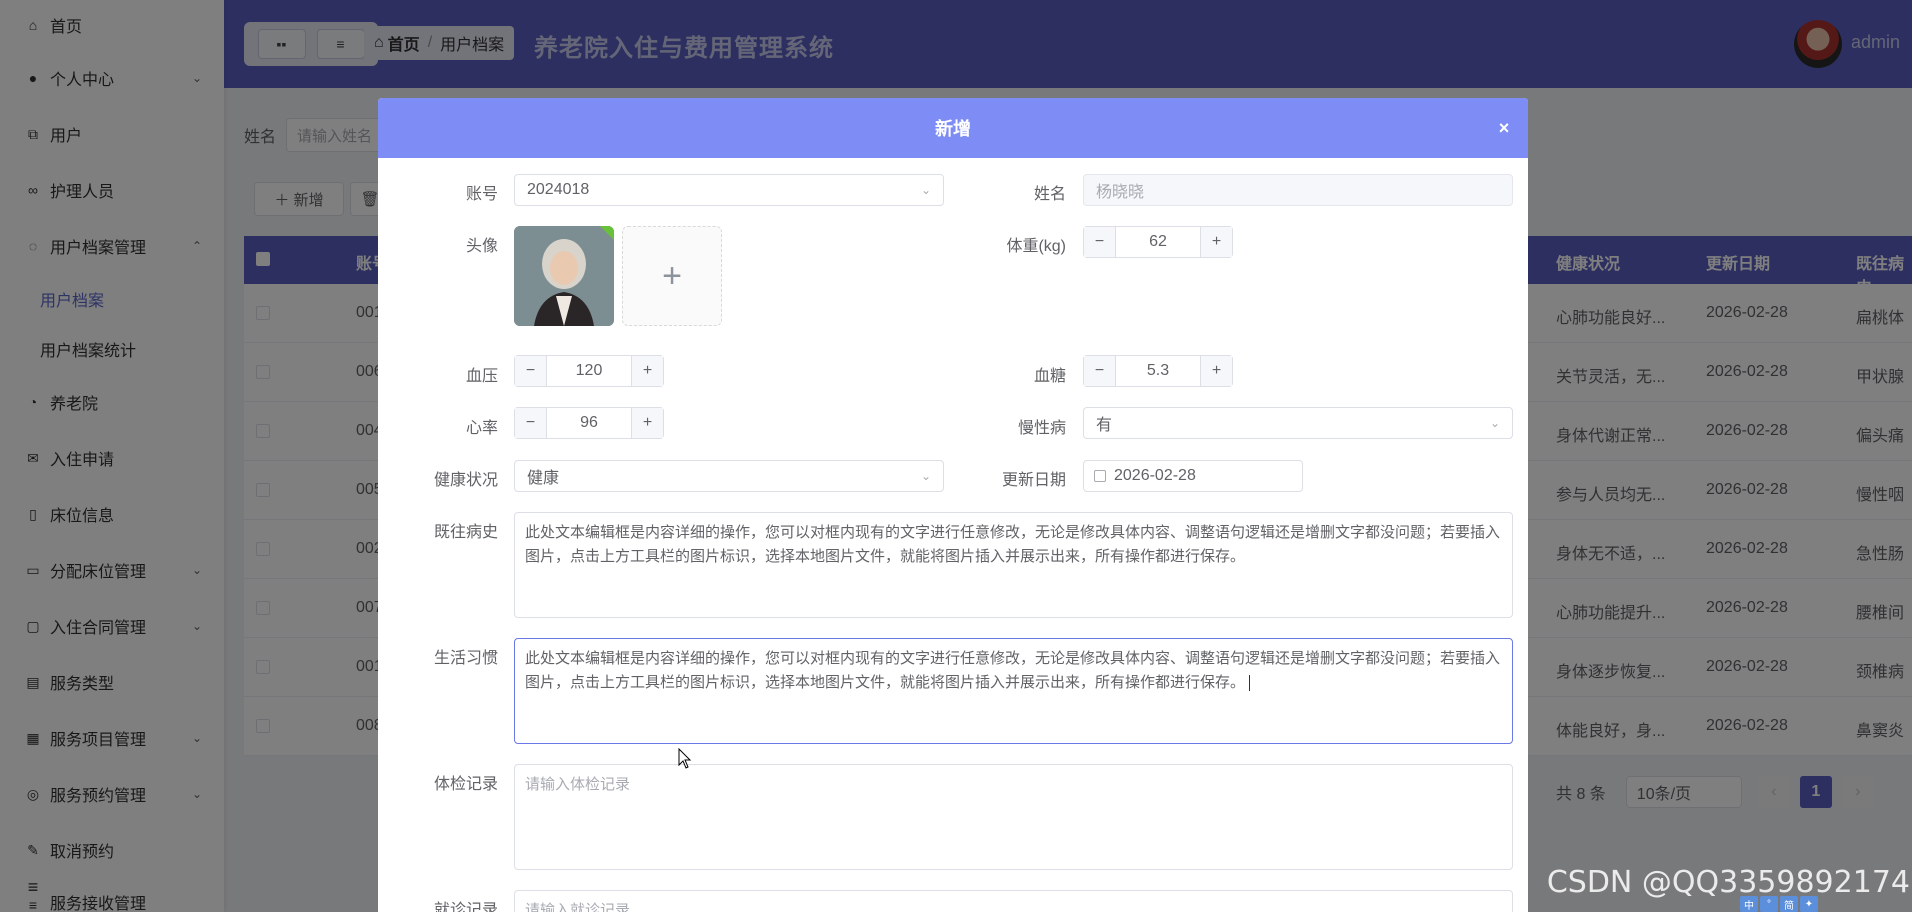 The width and height of the screenshot is (1912, 912). What do you see at coordinates (465, 907) in the screenshot?
I see `visit-label: 就诊记录` at bounding box center [465, 907].